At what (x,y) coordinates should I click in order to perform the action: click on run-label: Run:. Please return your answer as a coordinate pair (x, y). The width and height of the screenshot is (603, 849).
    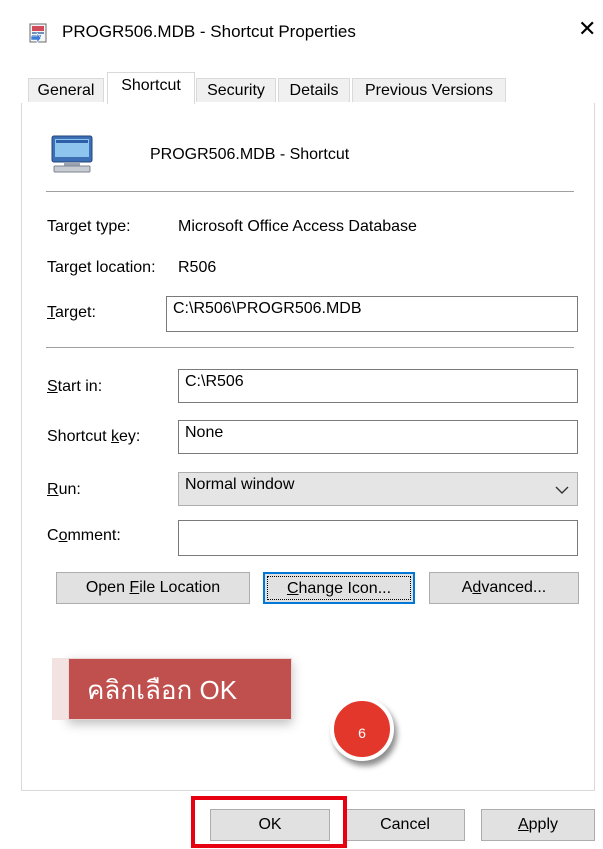
    Looking at the image, I should click on (64, 490).